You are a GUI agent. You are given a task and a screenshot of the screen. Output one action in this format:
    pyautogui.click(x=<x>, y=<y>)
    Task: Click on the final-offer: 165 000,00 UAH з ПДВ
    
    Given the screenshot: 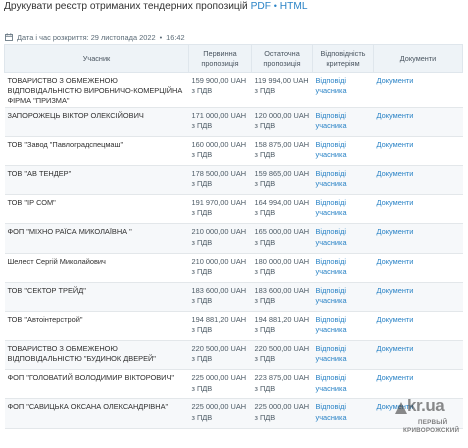 What is the action you would take?
    pyautogui.click(x=282, y=238)
    